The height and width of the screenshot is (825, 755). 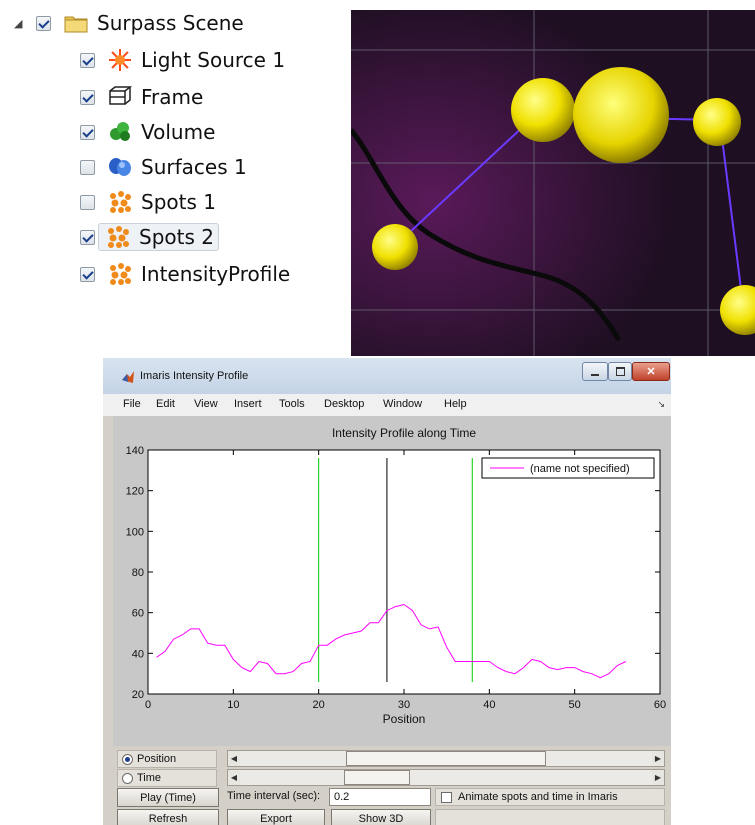 What do you see at coordinates (76, 24) in the screenshot?
I see `folder-icon` at bounding box center [76, 24].